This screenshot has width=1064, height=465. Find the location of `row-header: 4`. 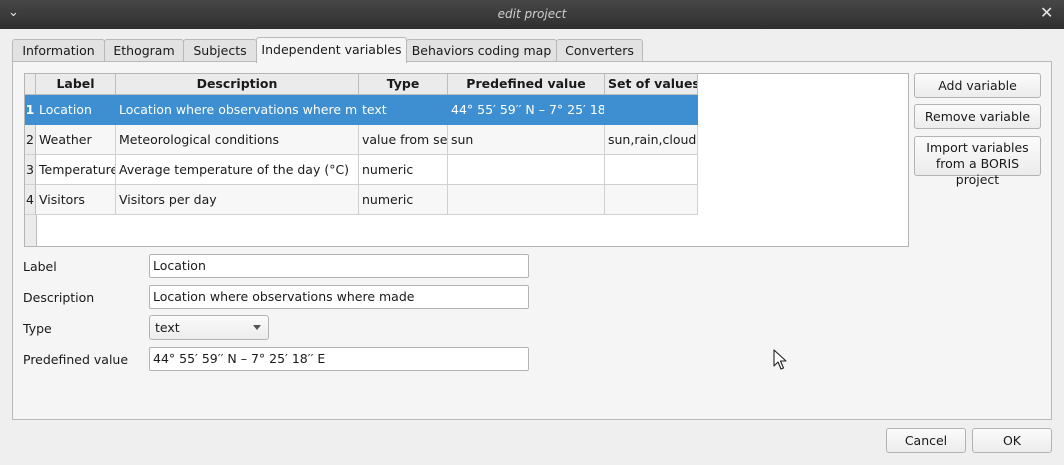

row-header: 4 is located at coordinates (30, 200).